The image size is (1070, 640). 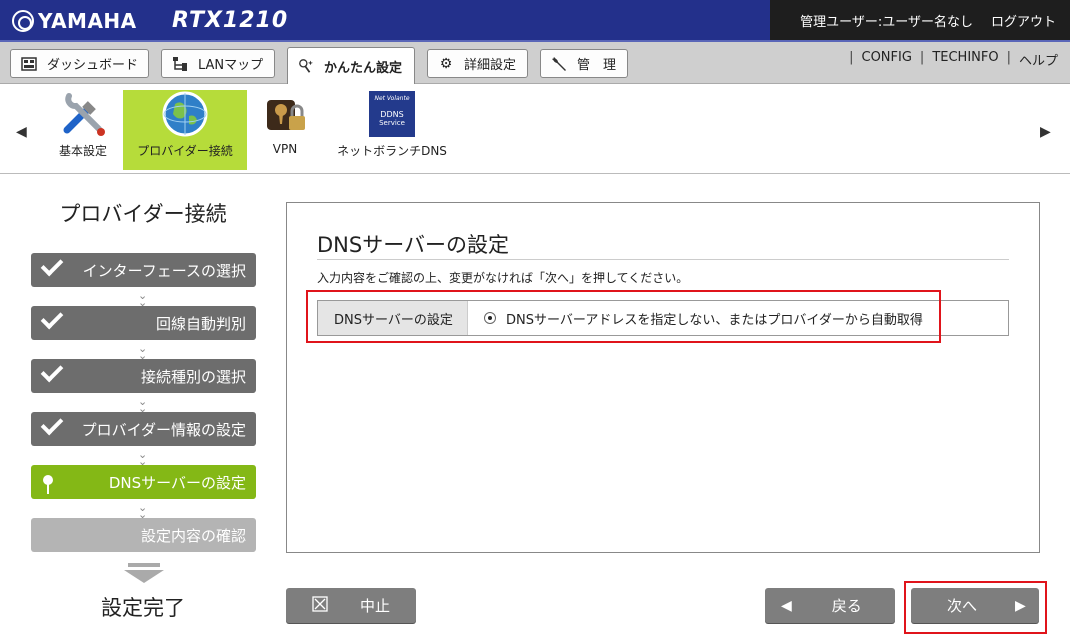 I want to click on brand-name: YAMAHA, so click(x=87, y=21).